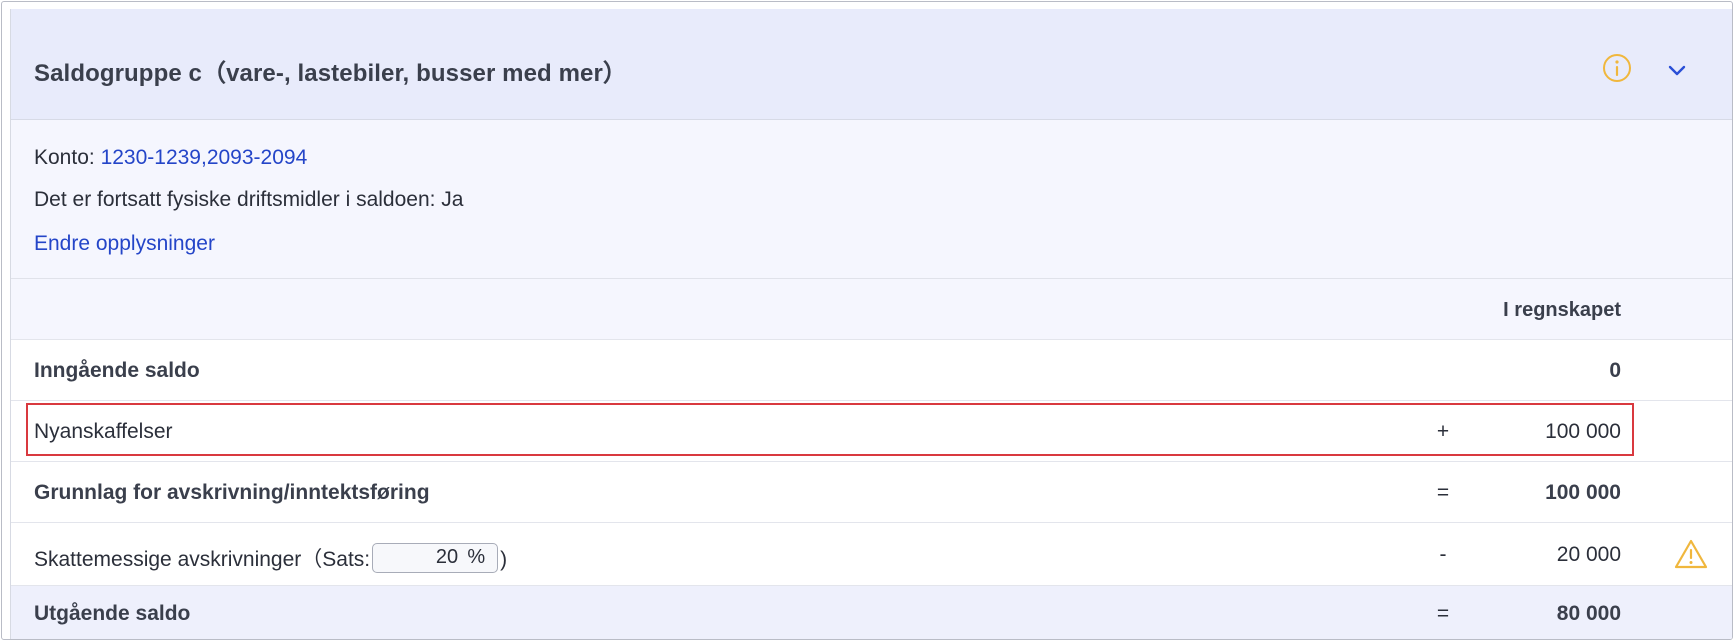 Image resolution: width=1734 pixels, height=640 pixels. I want to click on table-column-header: I regnskapet, so click(871, 309).